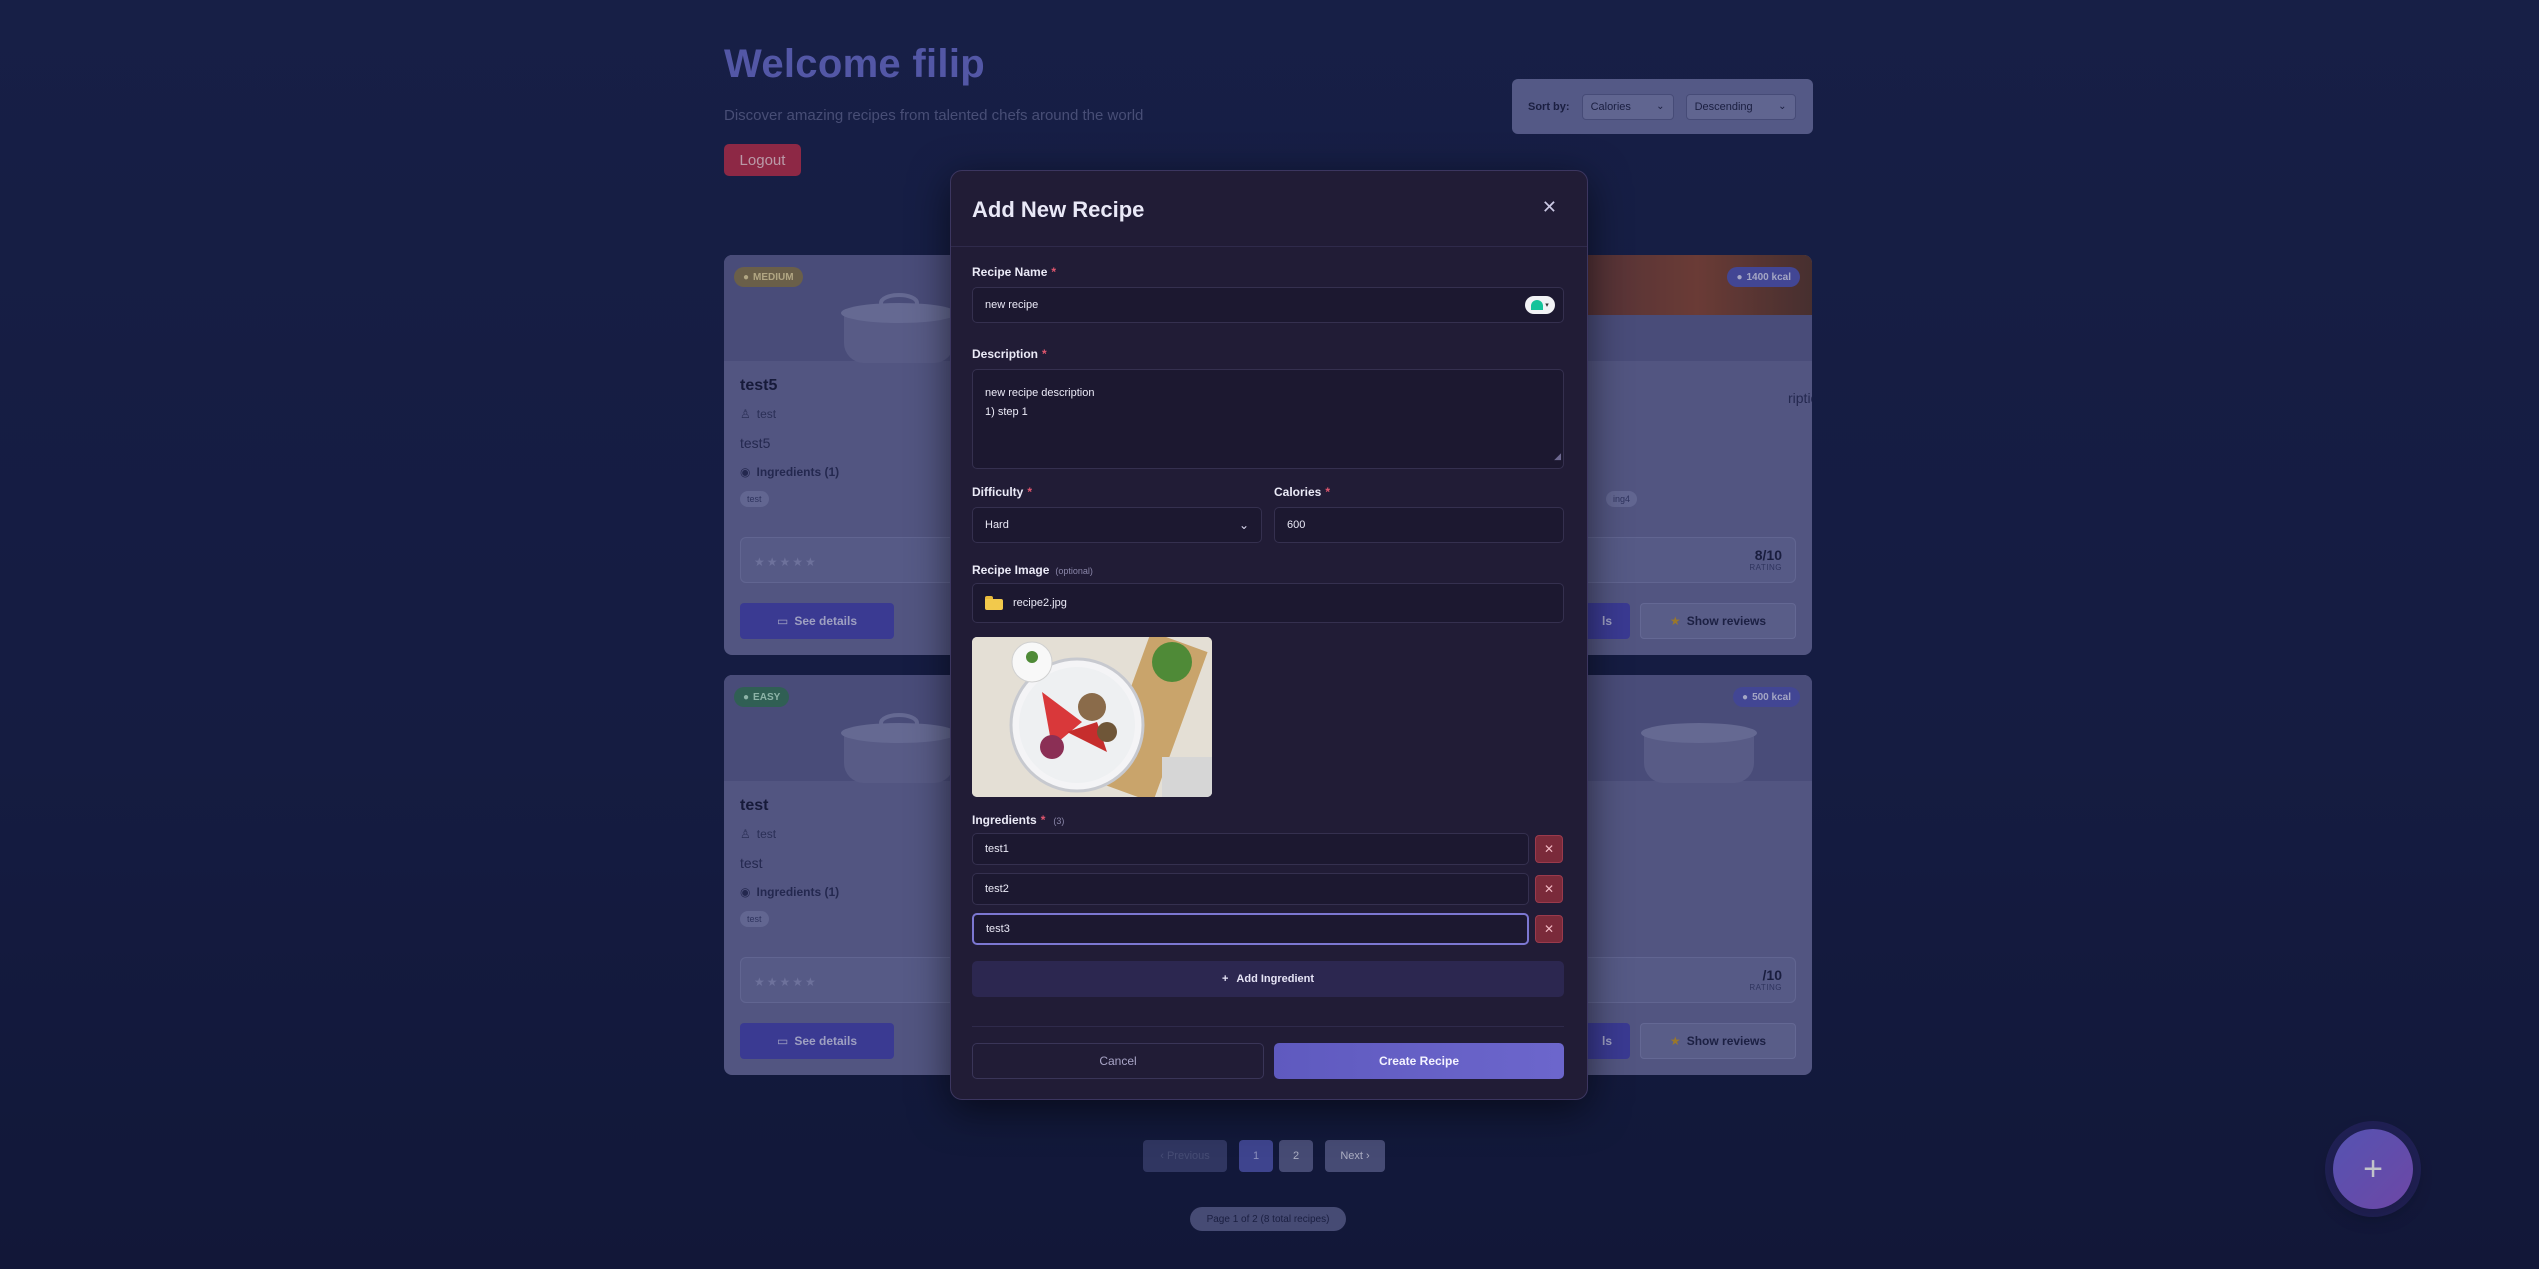 The width and height of the screenshot is (2539, 1269). What do you see at coordinates (1557, 456) in the screenshot?
I see `resize-handle-icon: ◢` at bounding box center [1557, 456].